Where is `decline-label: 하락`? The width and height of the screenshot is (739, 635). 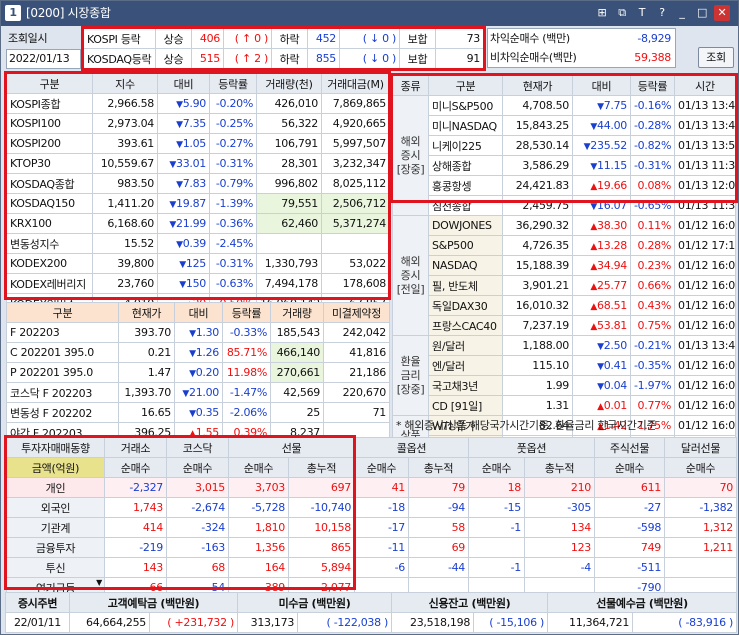 decline-label: 하락 is located at coordinates (289, 58).